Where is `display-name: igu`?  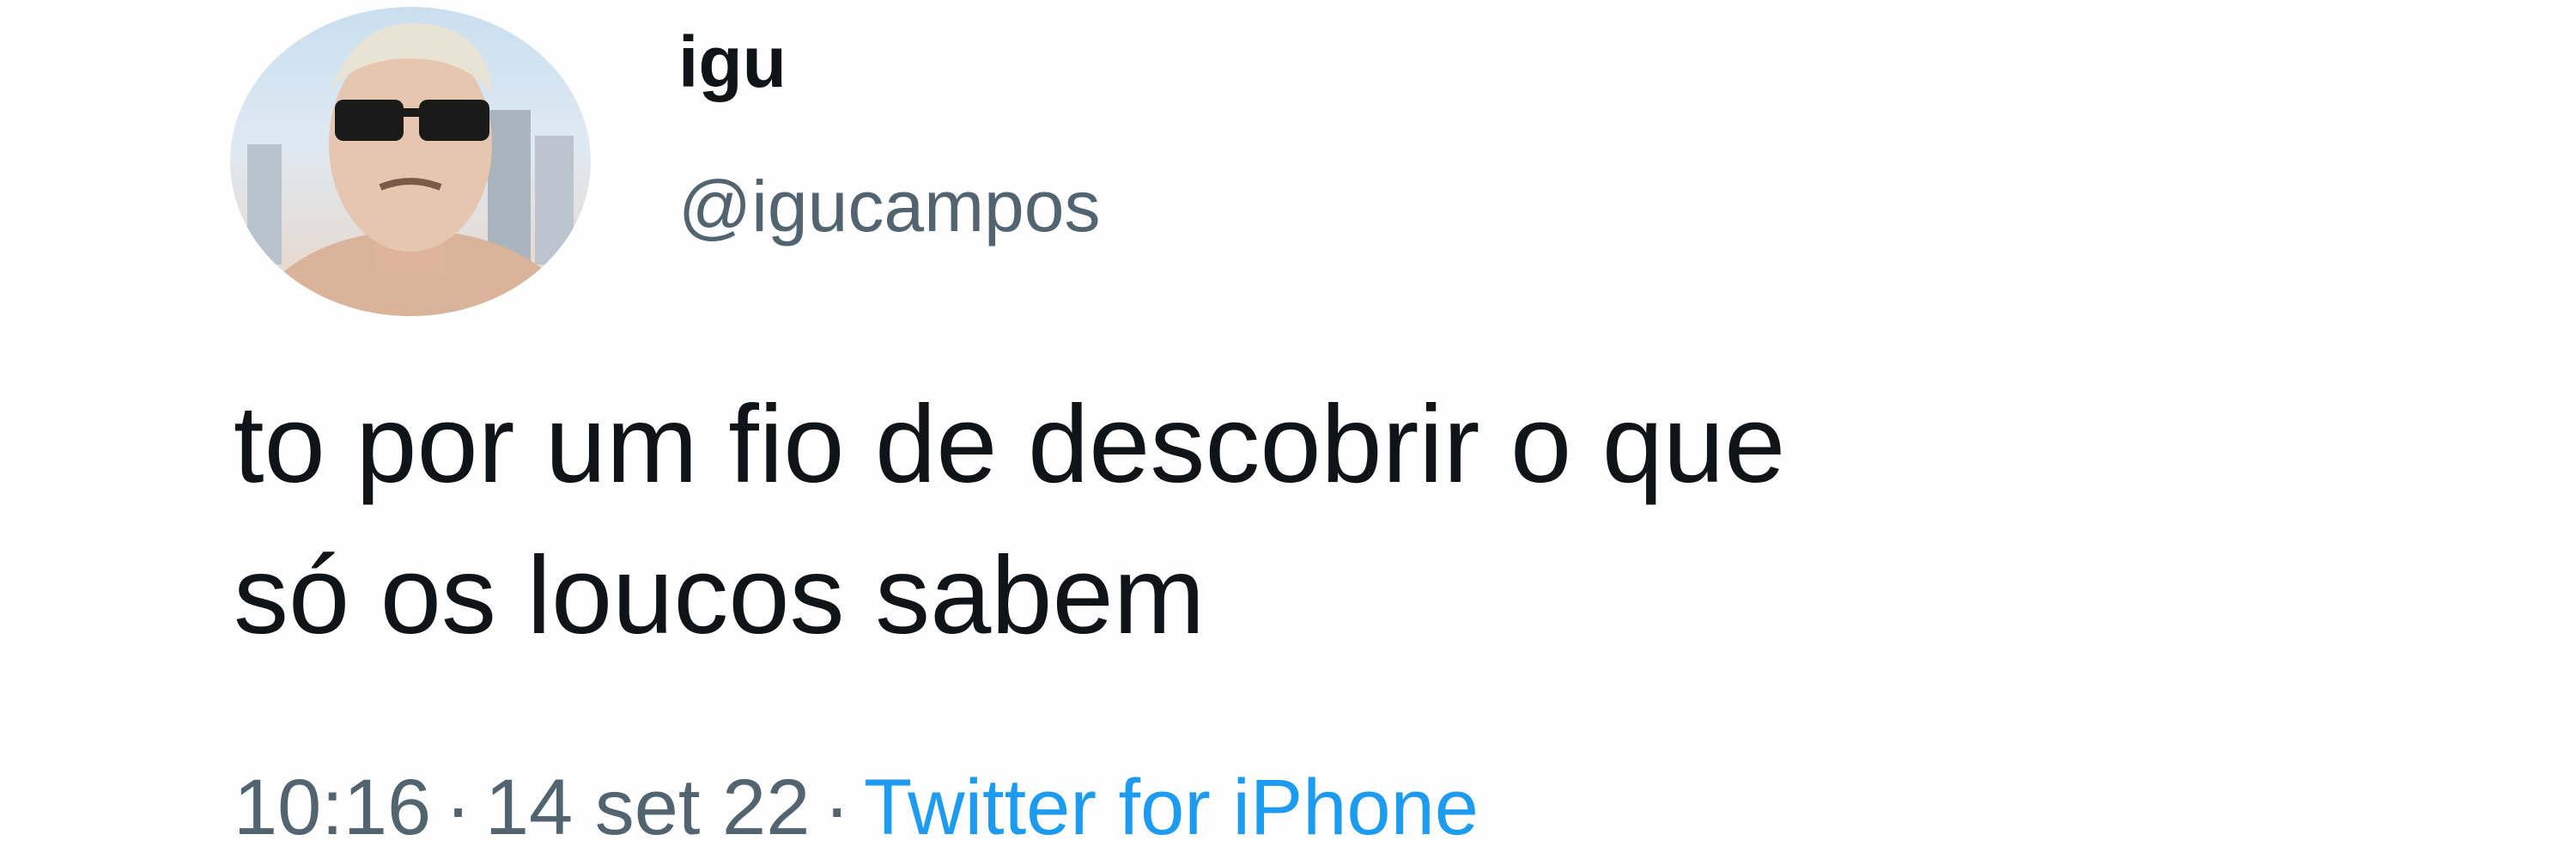
display-name: igu is located at coordinates (733, 62).